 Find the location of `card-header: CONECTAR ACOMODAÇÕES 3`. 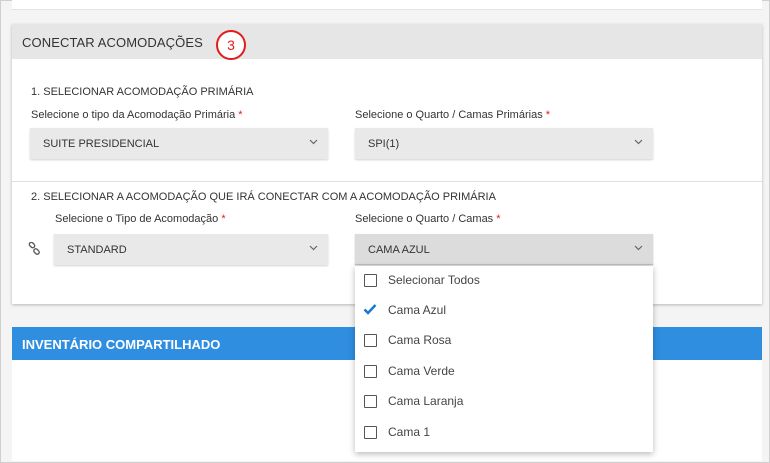

card-header: CONECTAR ACOMODAÇÕES 3 is located at coordinates (387, 42).